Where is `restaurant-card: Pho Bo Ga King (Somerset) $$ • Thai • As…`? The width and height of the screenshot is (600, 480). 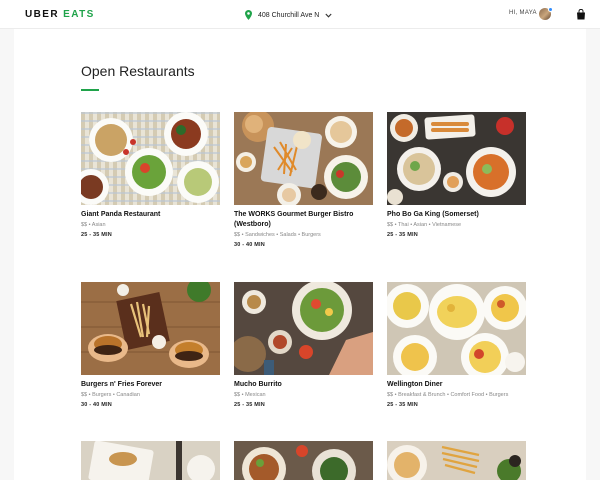
restaurant-card: Pho Bo Ga King (Somerset) $$ • Thai • As… is located at coordinates (456, 175).